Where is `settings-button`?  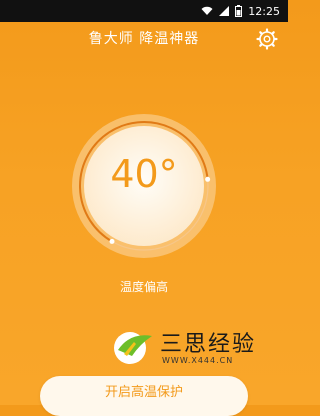
settings-button is located at coordinates (267, 39).